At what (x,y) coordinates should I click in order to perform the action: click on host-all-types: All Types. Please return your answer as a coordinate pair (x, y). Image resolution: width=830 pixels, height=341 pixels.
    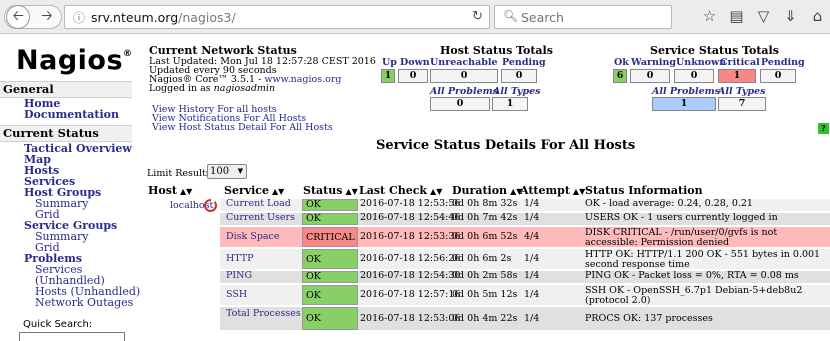
    Looking at the image, I should click on (516, 91).